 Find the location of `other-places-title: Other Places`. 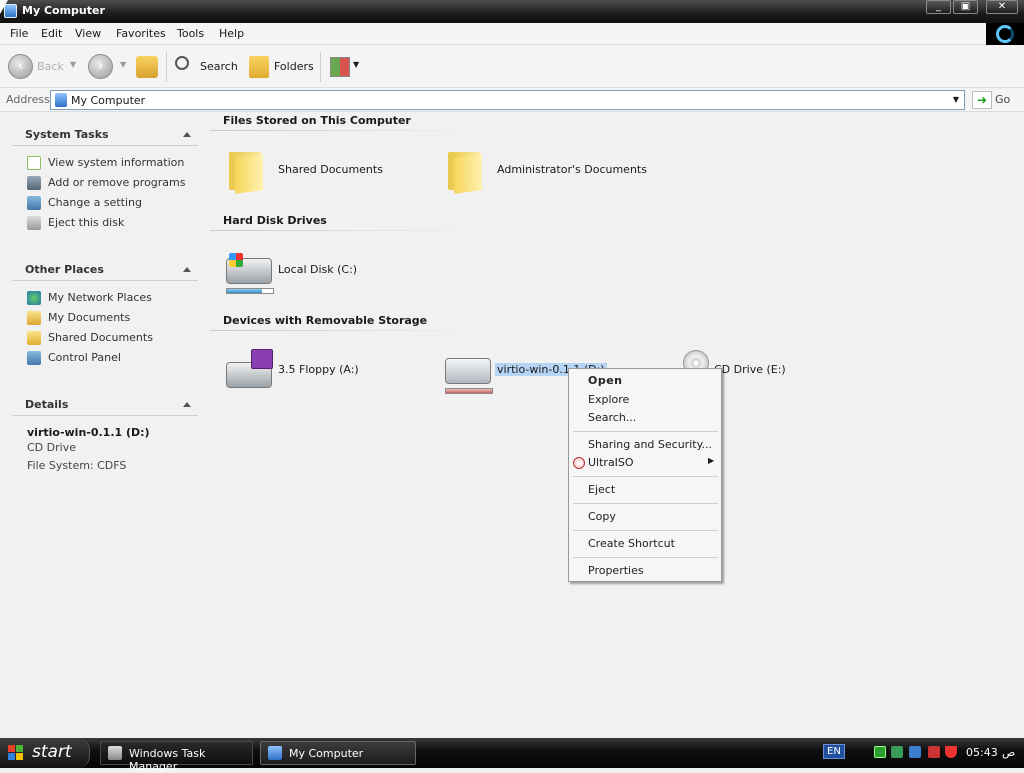

other-places-title: Other Places is located at coordinates (64, 269).